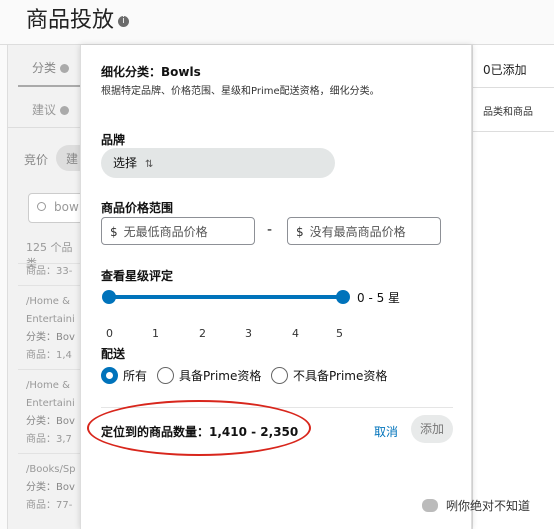  What do you see at coordinates (68, 158) in the screenshot?
I see `bid-select: 建` at bounding box center [68, 158].